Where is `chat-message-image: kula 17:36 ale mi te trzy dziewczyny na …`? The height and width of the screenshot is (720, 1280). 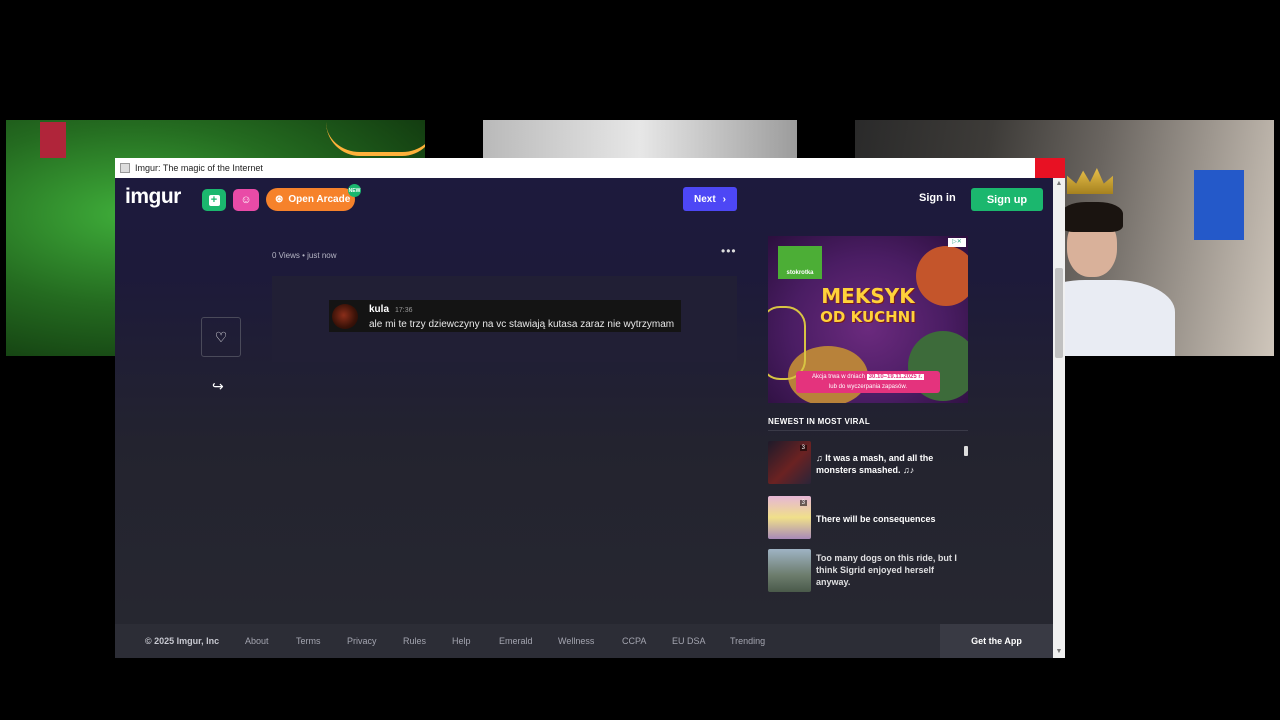
chat-message-image: kula 17:36 ale mi te trzy dziewczyny na … is located at coordinates (505, 316).